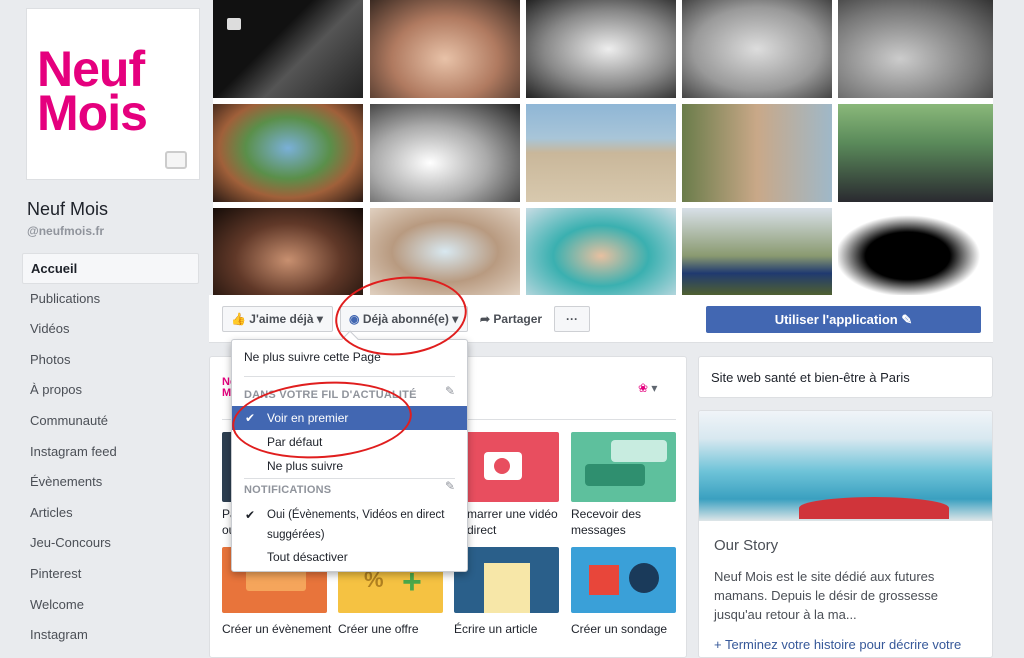 Image resolution: width=1024 pixels, height=658 pixels. Describe the element at coordinates (746, 545) in the screenshot. I see `story-title: Our Story` at that location.